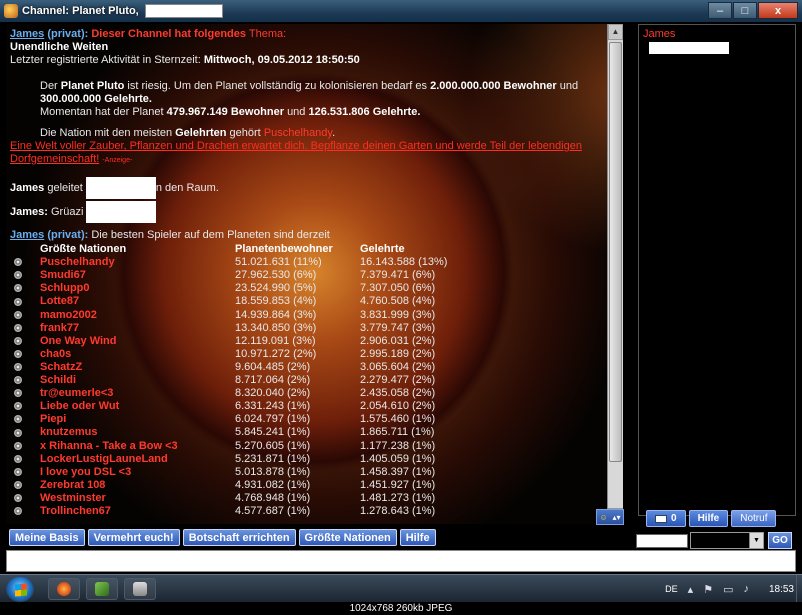 The height and width of the screenshot is (615, 802). What do you see at coordinates (799, 589) in the screenshot?
I see `show-desktop-button` at bounding box center [799, 589].